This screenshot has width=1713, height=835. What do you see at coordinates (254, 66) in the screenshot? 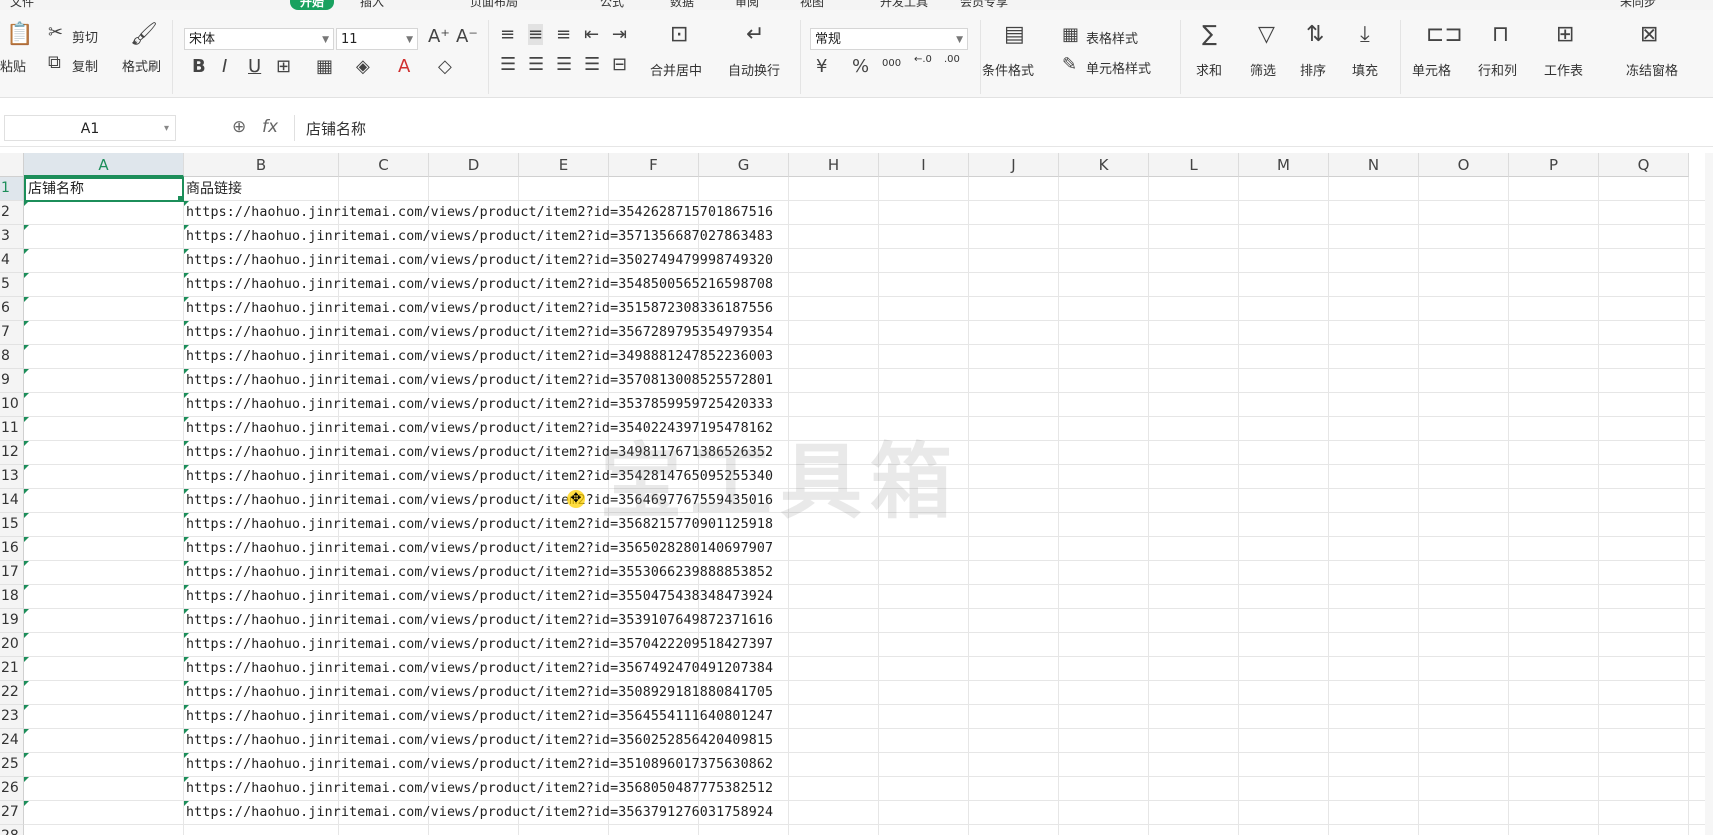
I see `underline-icon: U` at bounding box center [254, 66].